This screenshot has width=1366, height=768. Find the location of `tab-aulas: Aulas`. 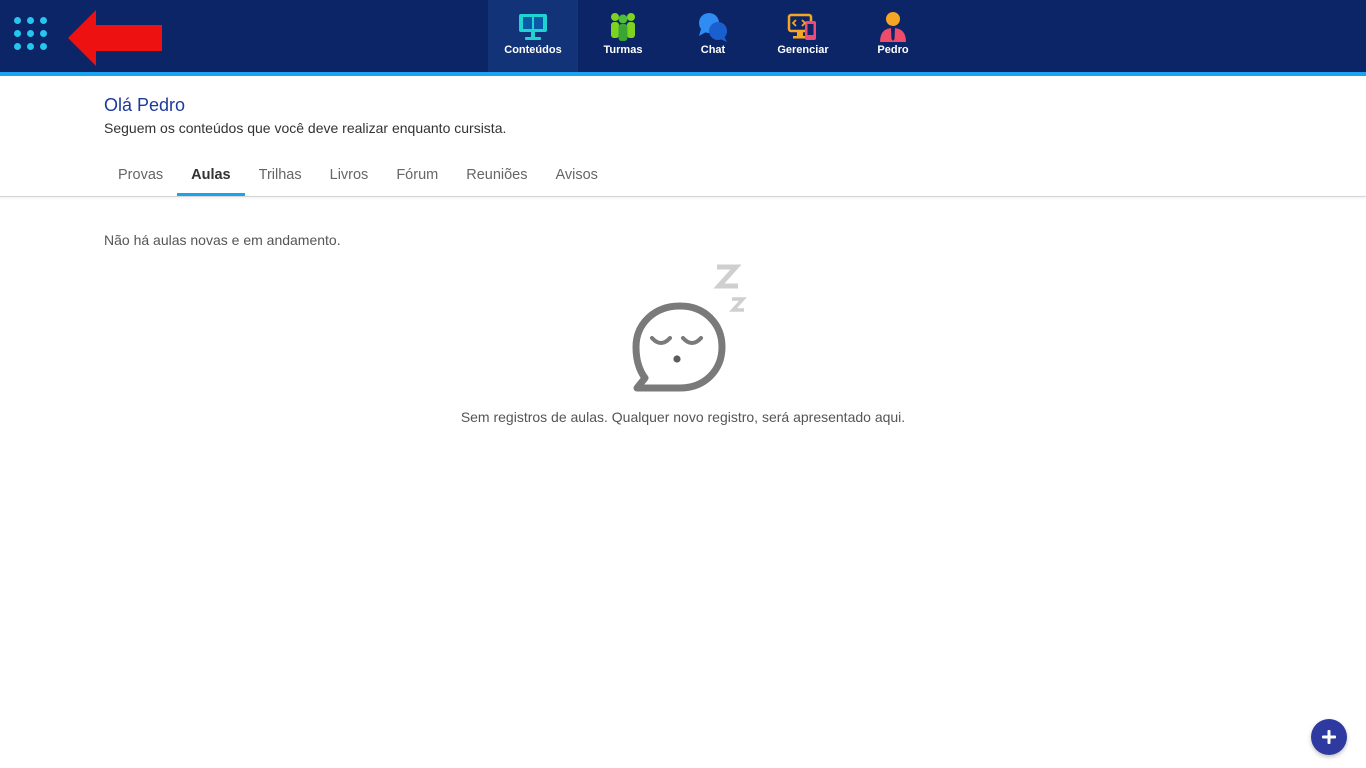

tab-aulas: Aulas is located at coordinates (211, 178).